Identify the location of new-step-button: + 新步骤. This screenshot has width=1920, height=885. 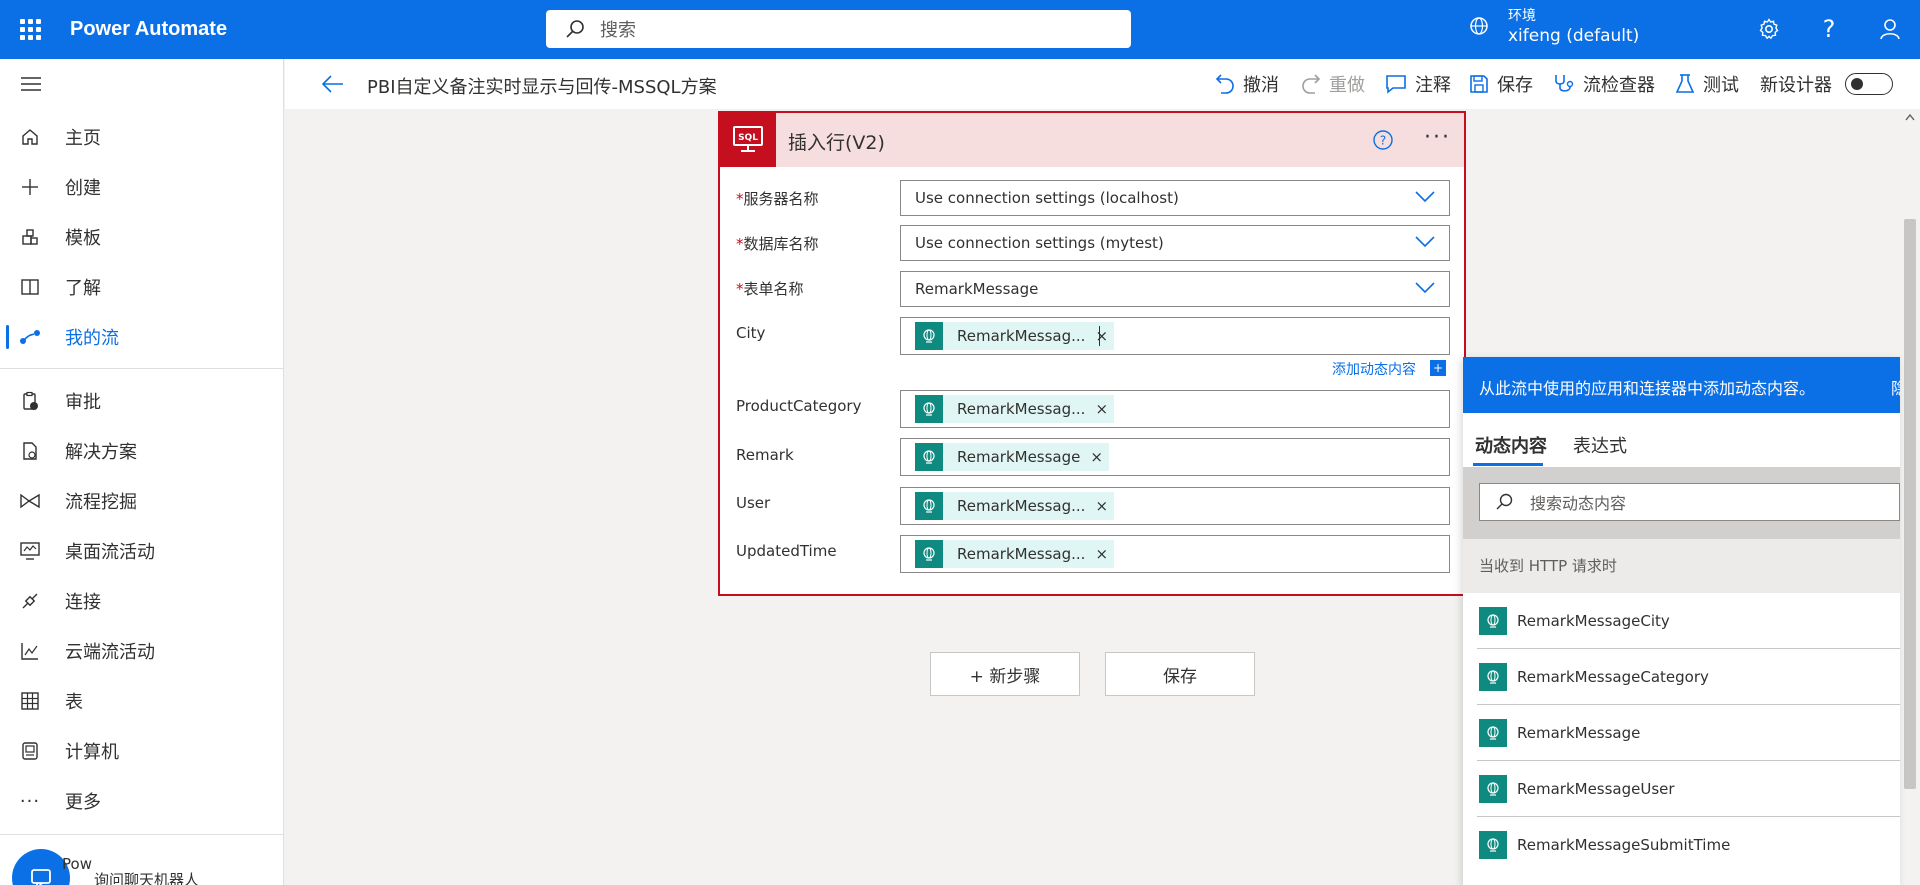
(1005, 674).